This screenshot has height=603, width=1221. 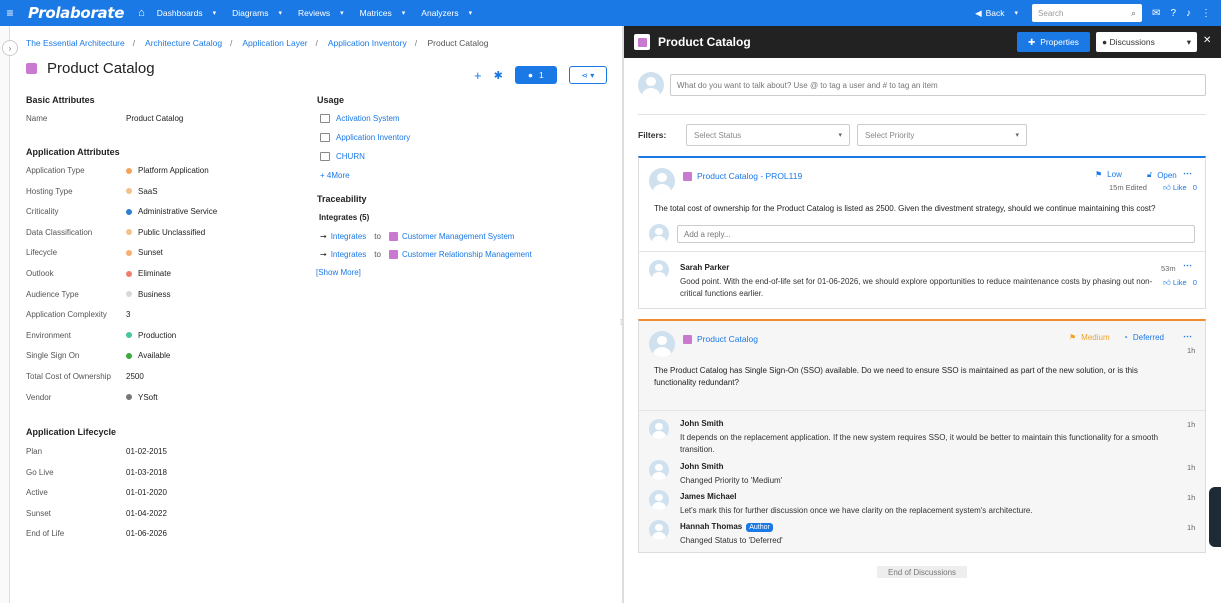 I want to click on share-icon: ⋖ ▾, so click(x=588, y=75).